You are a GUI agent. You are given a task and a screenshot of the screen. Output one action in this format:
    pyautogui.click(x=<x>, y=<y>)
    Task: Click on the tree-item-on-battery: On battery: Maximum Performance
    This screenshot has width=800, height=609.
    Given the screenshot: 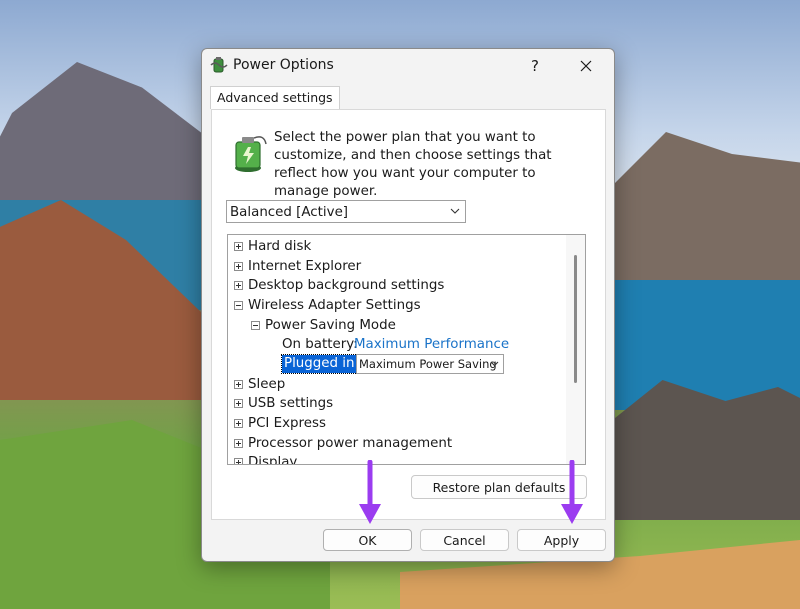 What is the action you would take?
    pyautogui.click(x=412, y=344)
    